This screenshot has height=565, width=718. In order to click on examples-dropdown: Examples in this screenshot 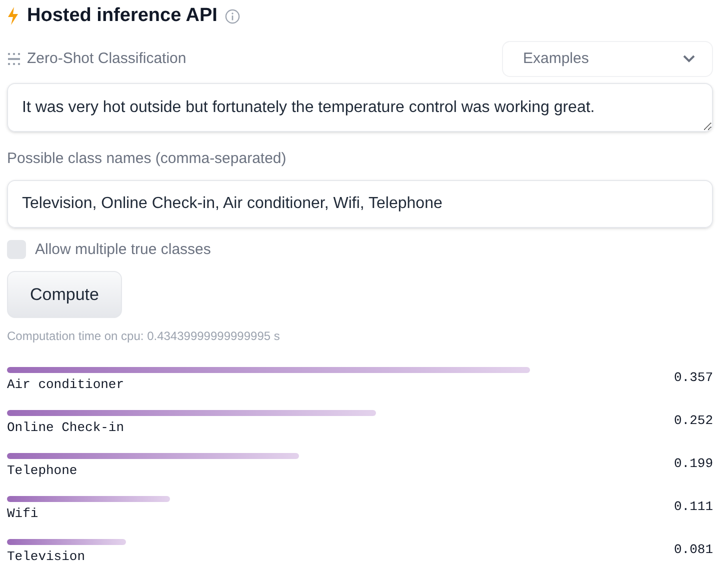, I will do `click(607, 59)`.